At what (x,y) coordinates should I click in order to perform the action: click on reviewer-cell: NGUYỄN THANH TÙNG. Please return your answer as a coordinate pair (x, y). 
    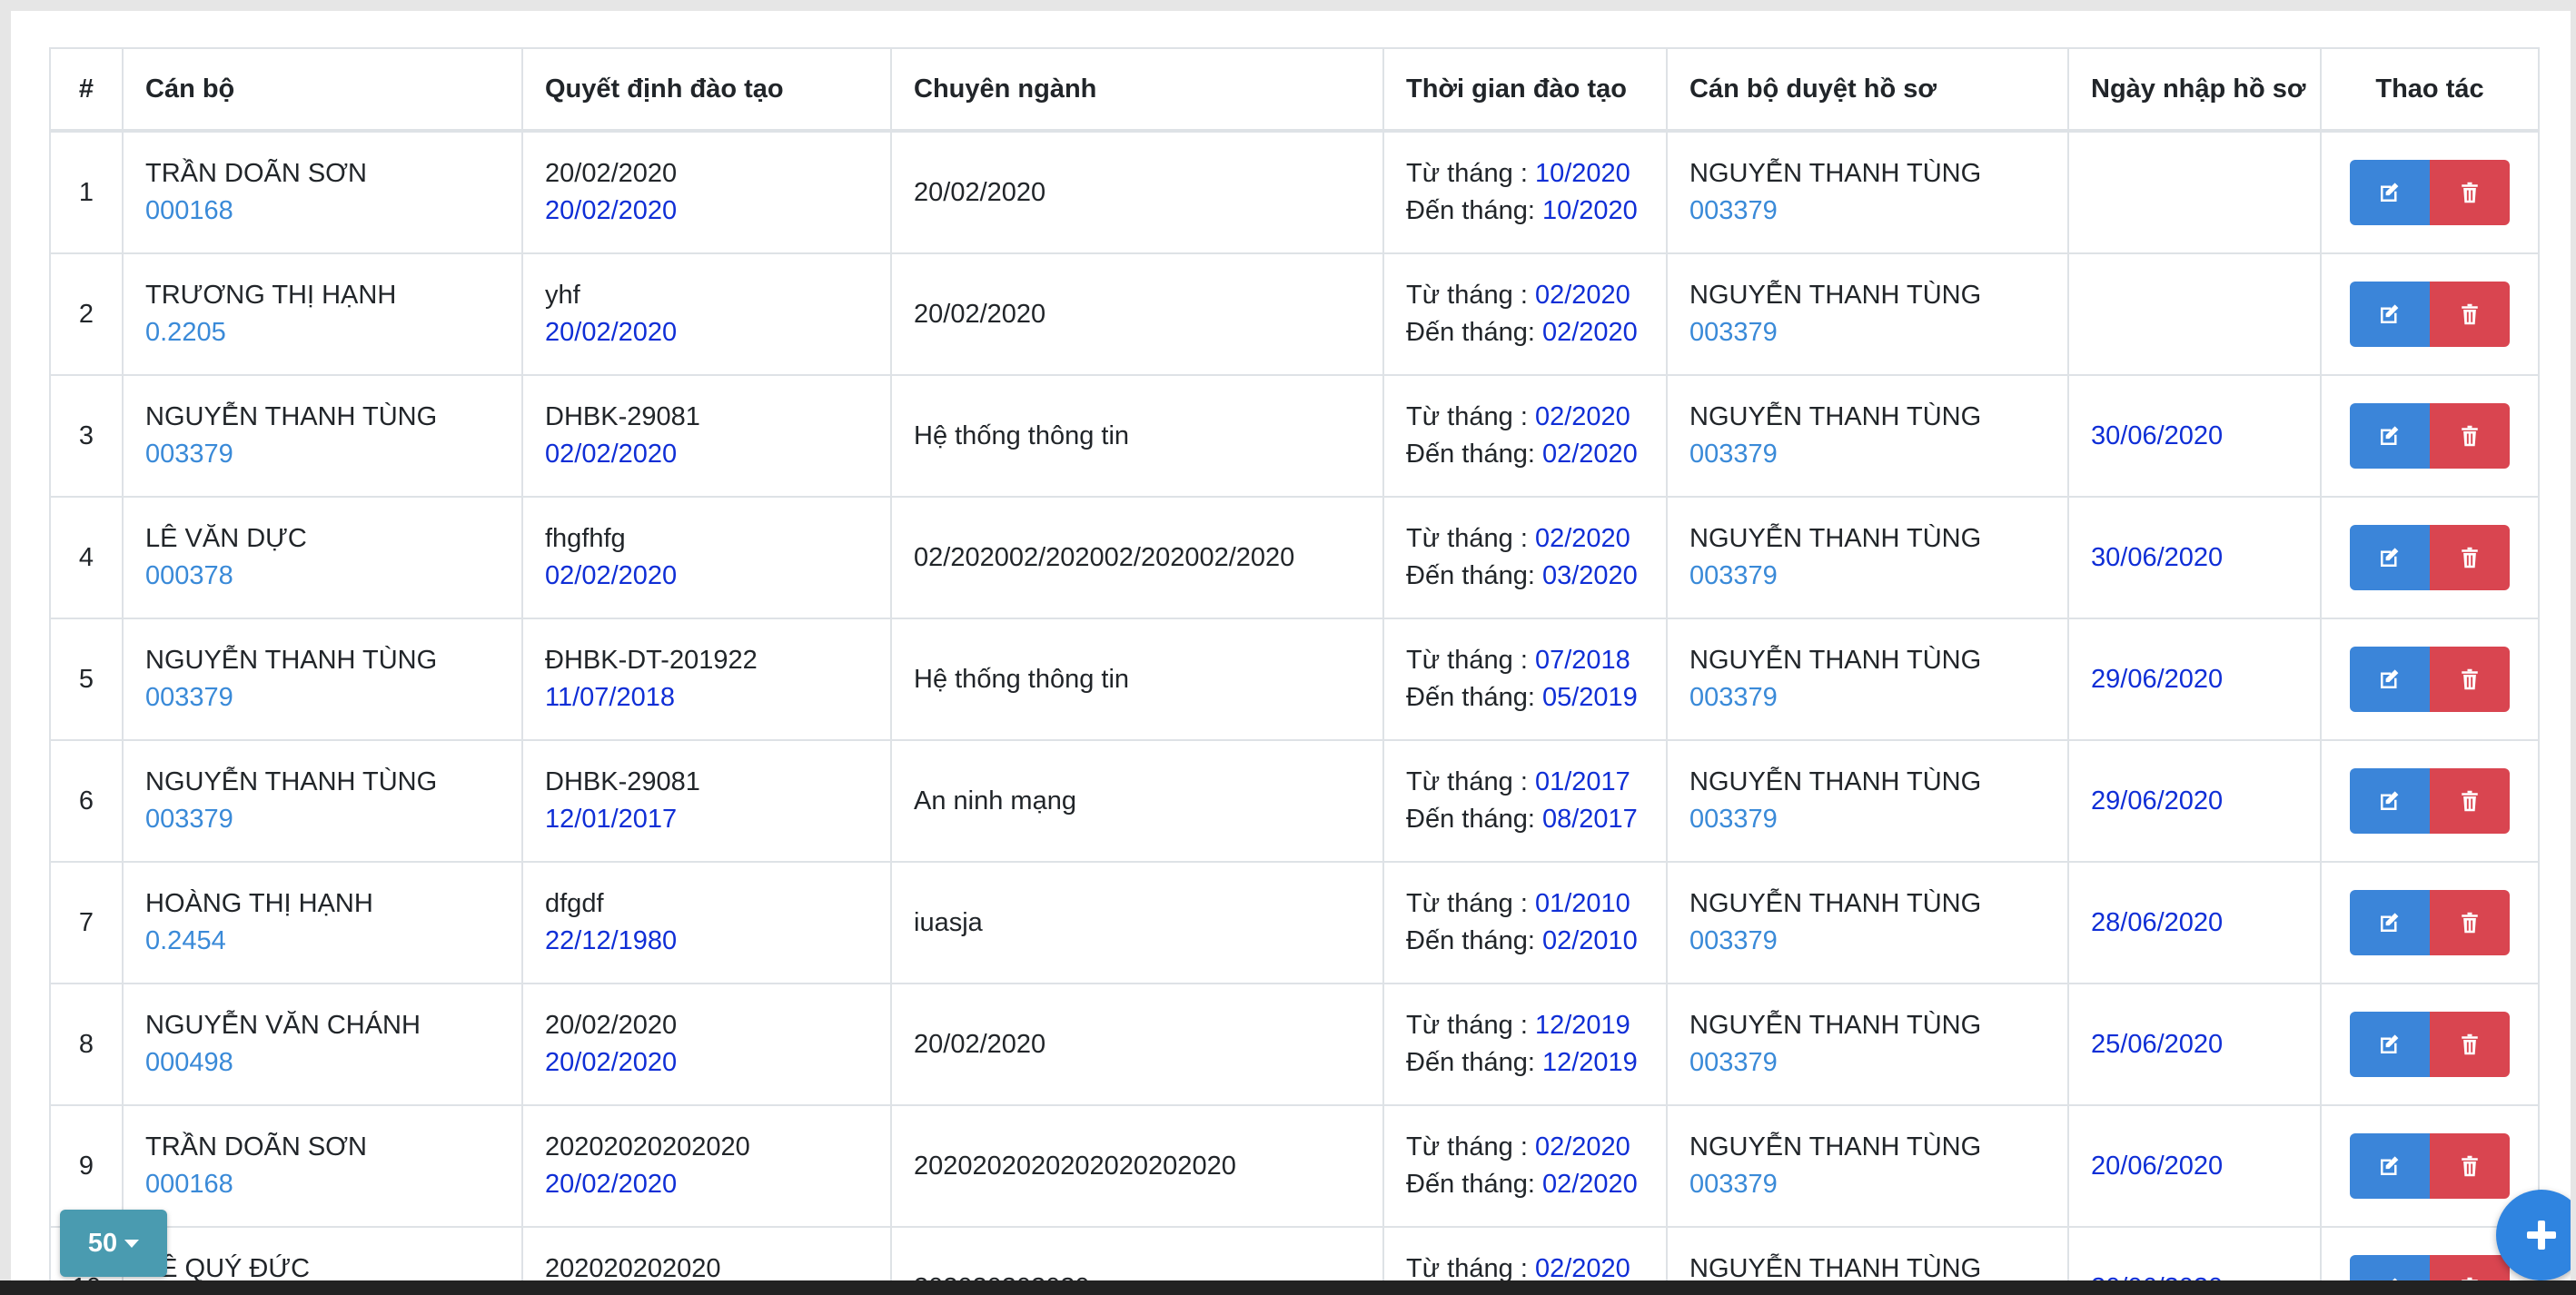
    Looking at the image, I should click on (1867, 1256).